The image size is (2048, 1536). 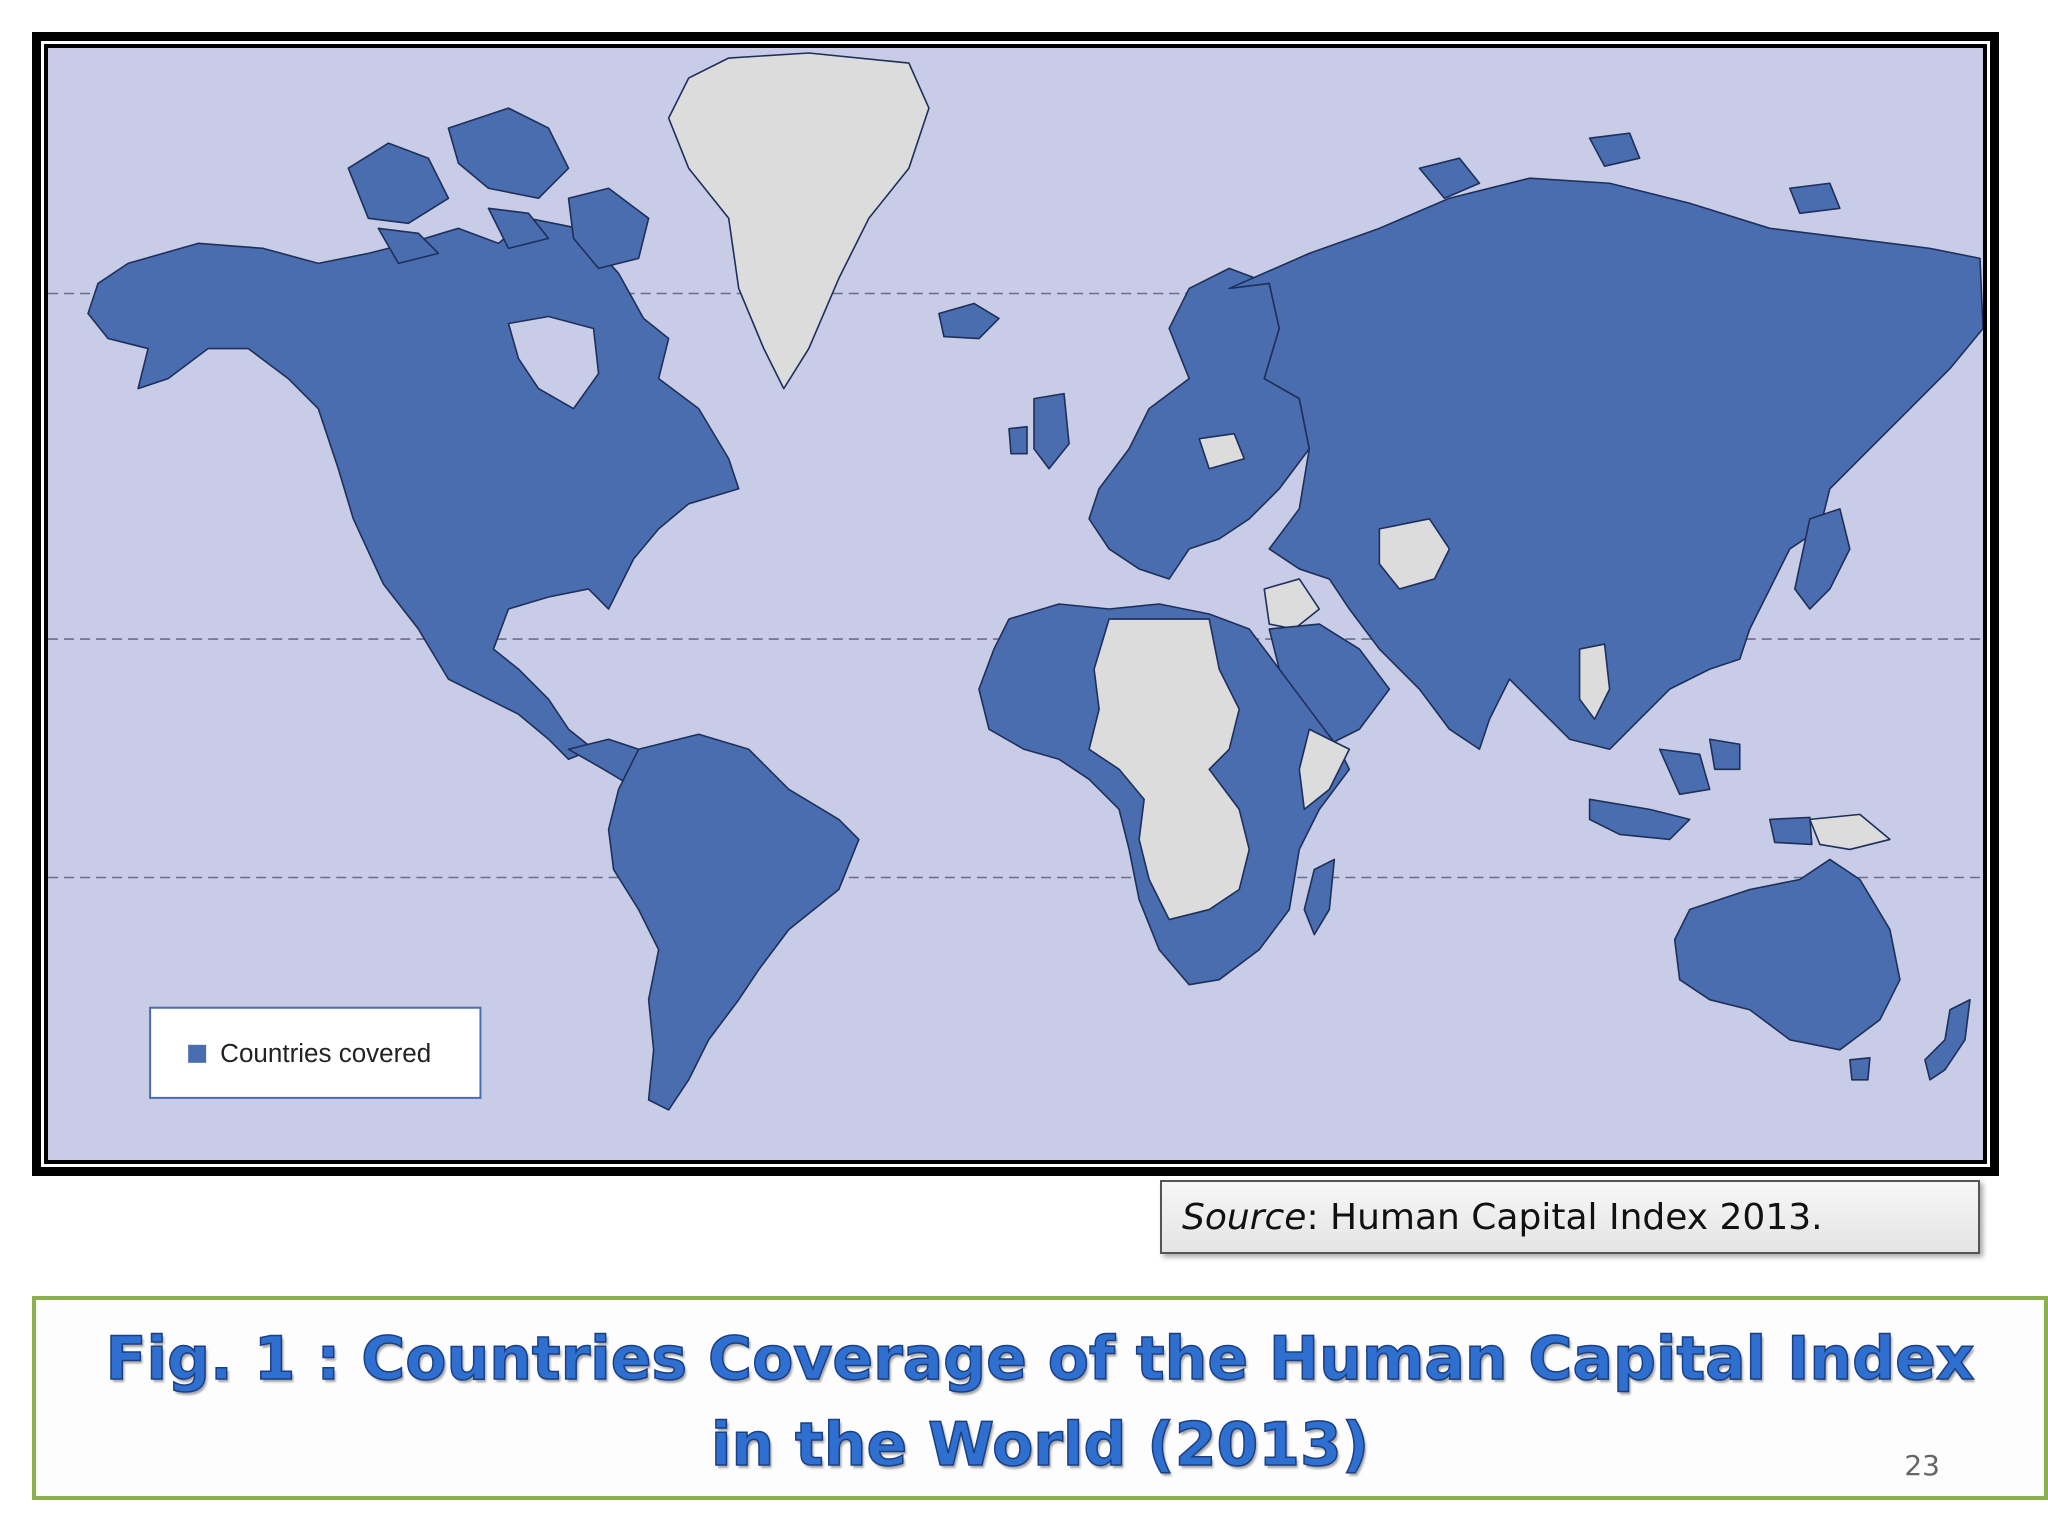 I want to click on source-text: : Human Capital Index 2013., so click(x=1564, y=1217).